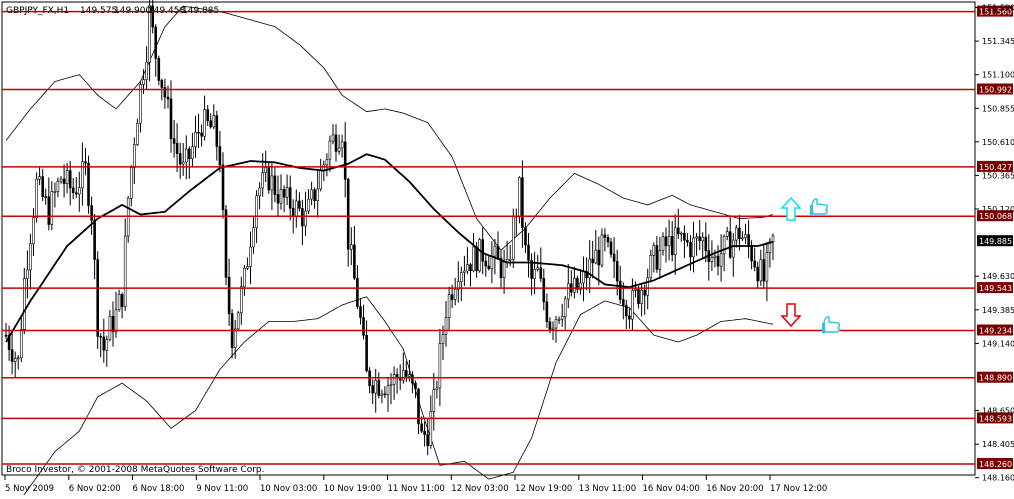  Describe the element at coordinates (29, 489) in the screenshot. I see `x-tick-label: 5 Nov 2009` at that location.